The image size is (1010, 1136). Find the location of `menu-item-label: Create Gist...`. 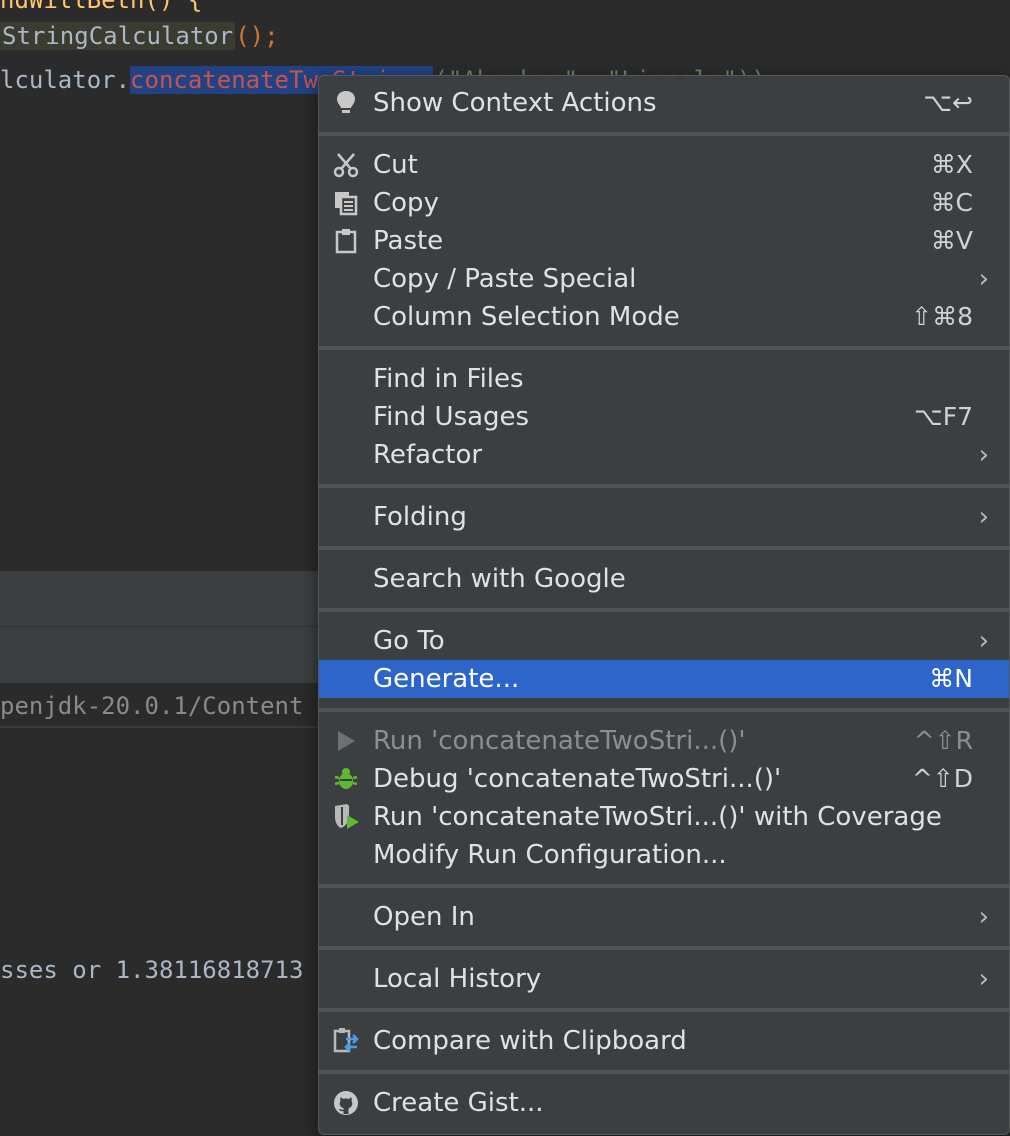

menu-item-label: Create Gist... is located at coordinates (458, 1103).